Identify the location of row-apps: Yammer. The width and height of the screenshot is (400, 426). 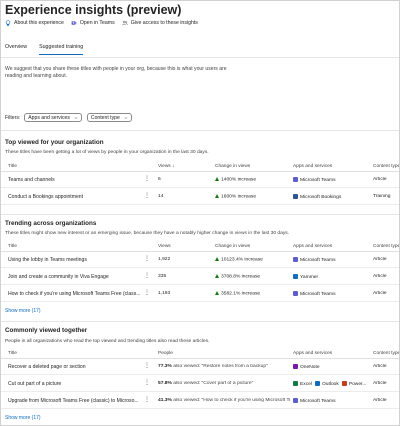
(332, 277).